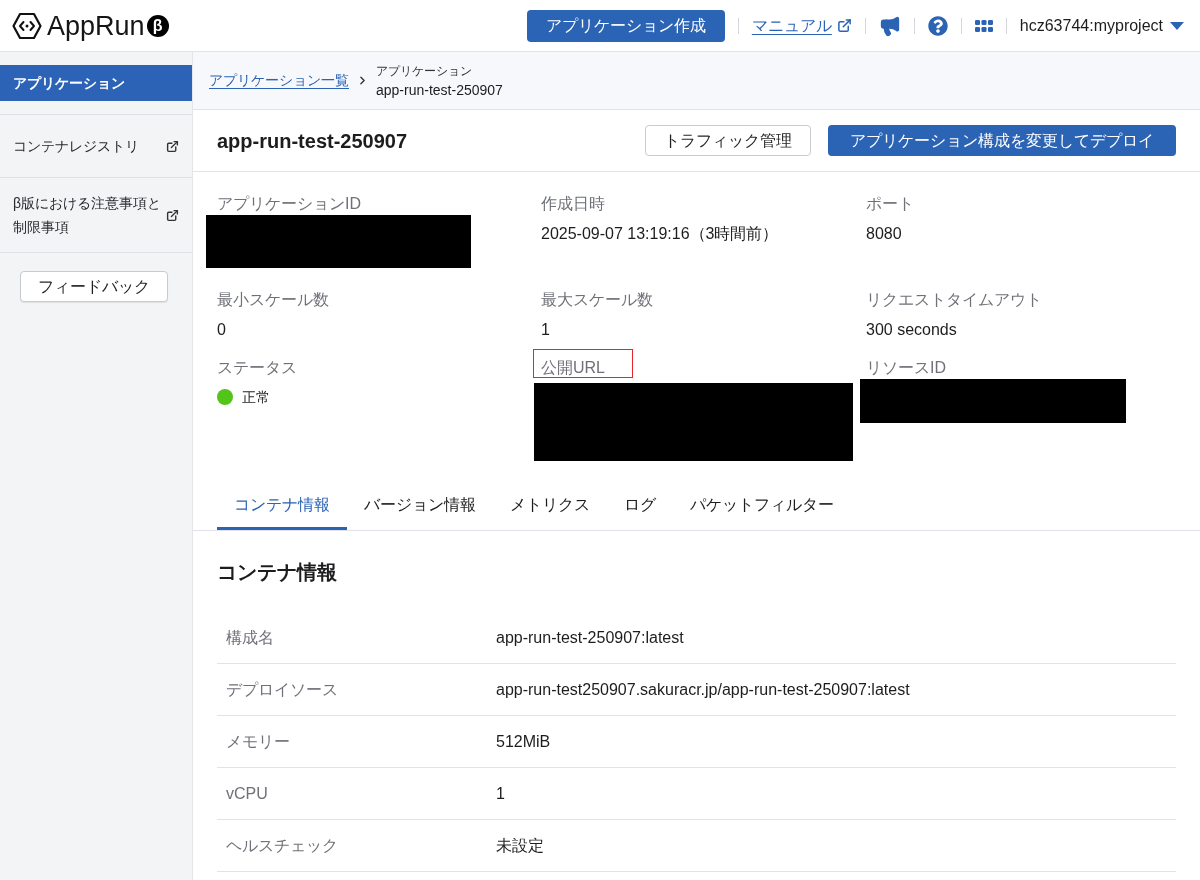  Describe the element at coordinates (94, 286) in the screenshot. I see `feedback-button: フィードバック` at that location.